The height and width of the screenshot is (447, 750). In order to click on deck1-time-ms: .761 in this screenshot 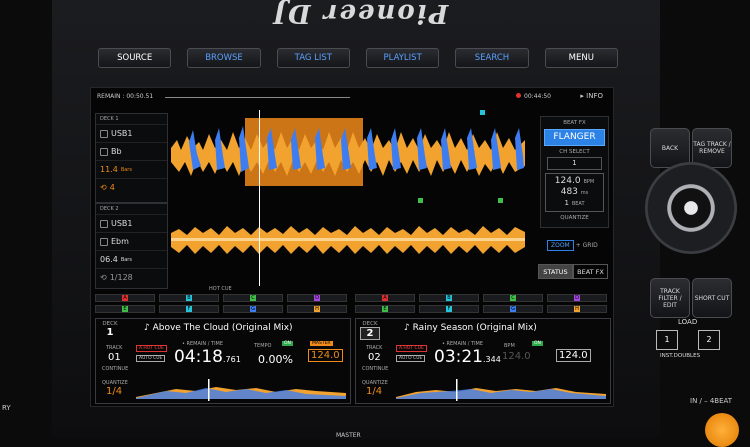, I will do `click(232, 359)`.